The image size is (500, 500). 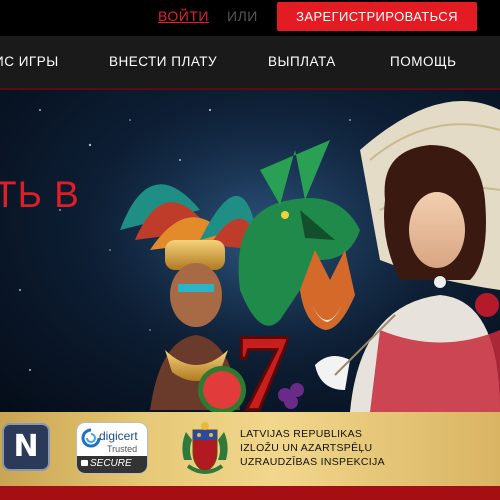 What do you see at coordinates (163, 61) in the screenshot?
I see `nav-item-deposit: ВНЕСТИ ПЛАТУ` at bounding box center [163, 61].